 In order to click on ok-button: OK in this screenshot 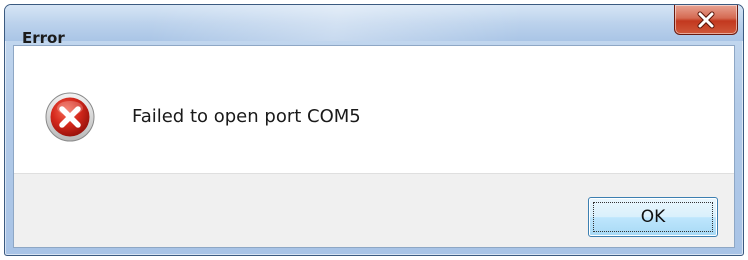, I will do `click(653, 217)`.